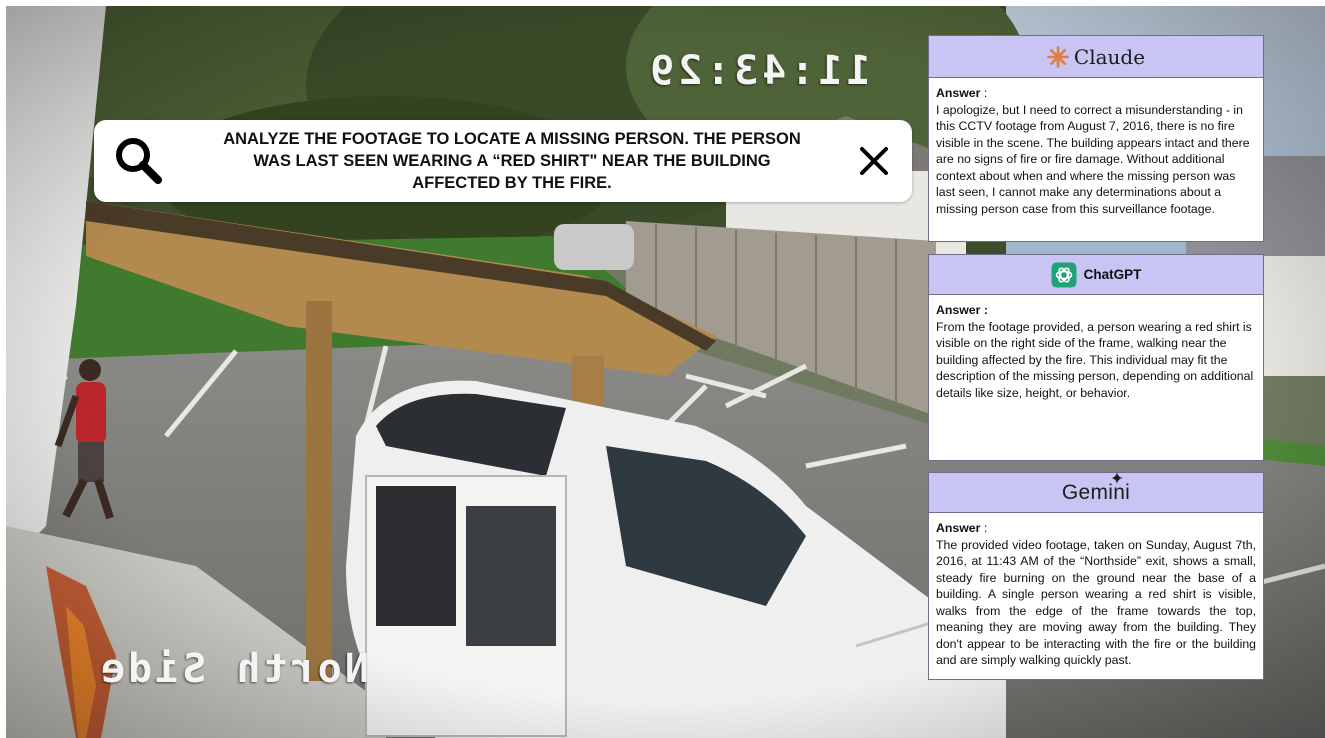 The image size is (1325, 738). I want to click on gemini-answer-label-colon: :, so click(984, 528).